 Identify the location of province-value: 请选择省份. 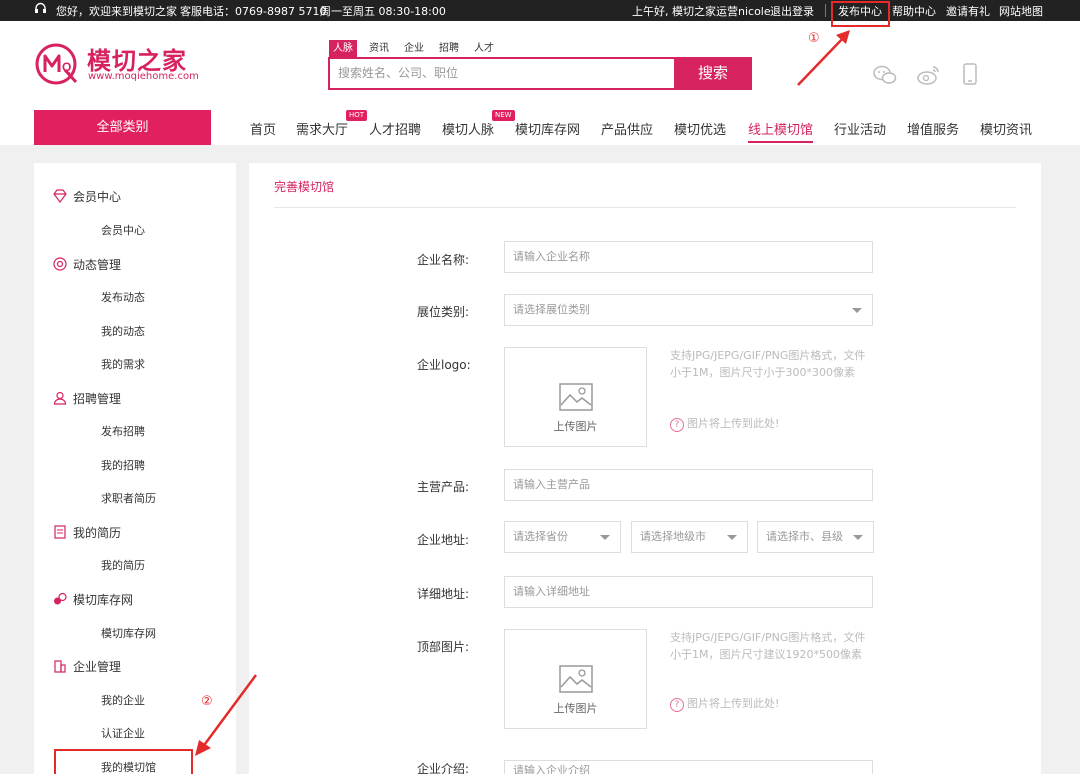
(540, 536).